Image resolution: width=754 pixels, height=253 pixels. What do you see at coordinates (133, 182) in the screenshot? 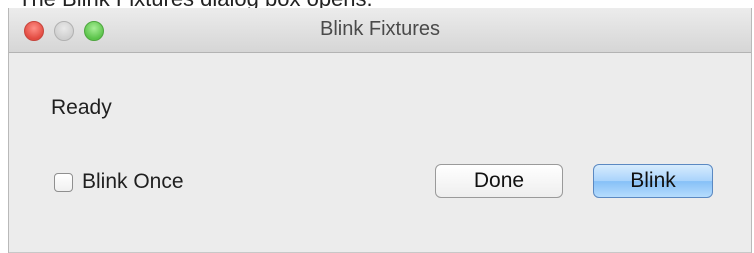
I see `blink-once-label: Blink Once` at bounding box center [133, 182].